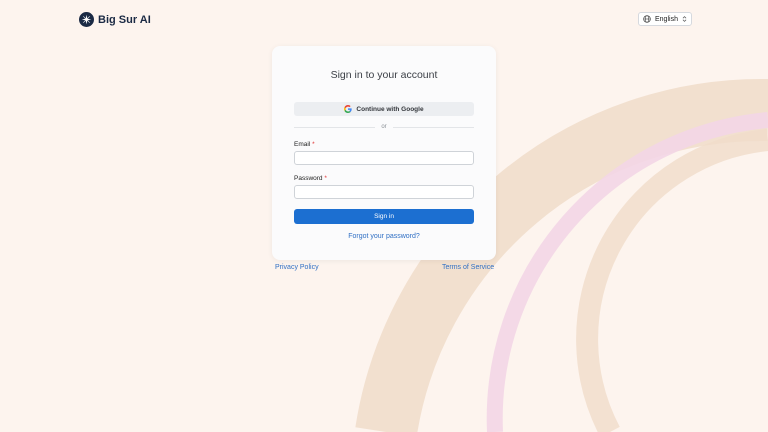  Describe the element at coordinates (335, 127) in the screenshot. I see `divider-line-left` at that location.